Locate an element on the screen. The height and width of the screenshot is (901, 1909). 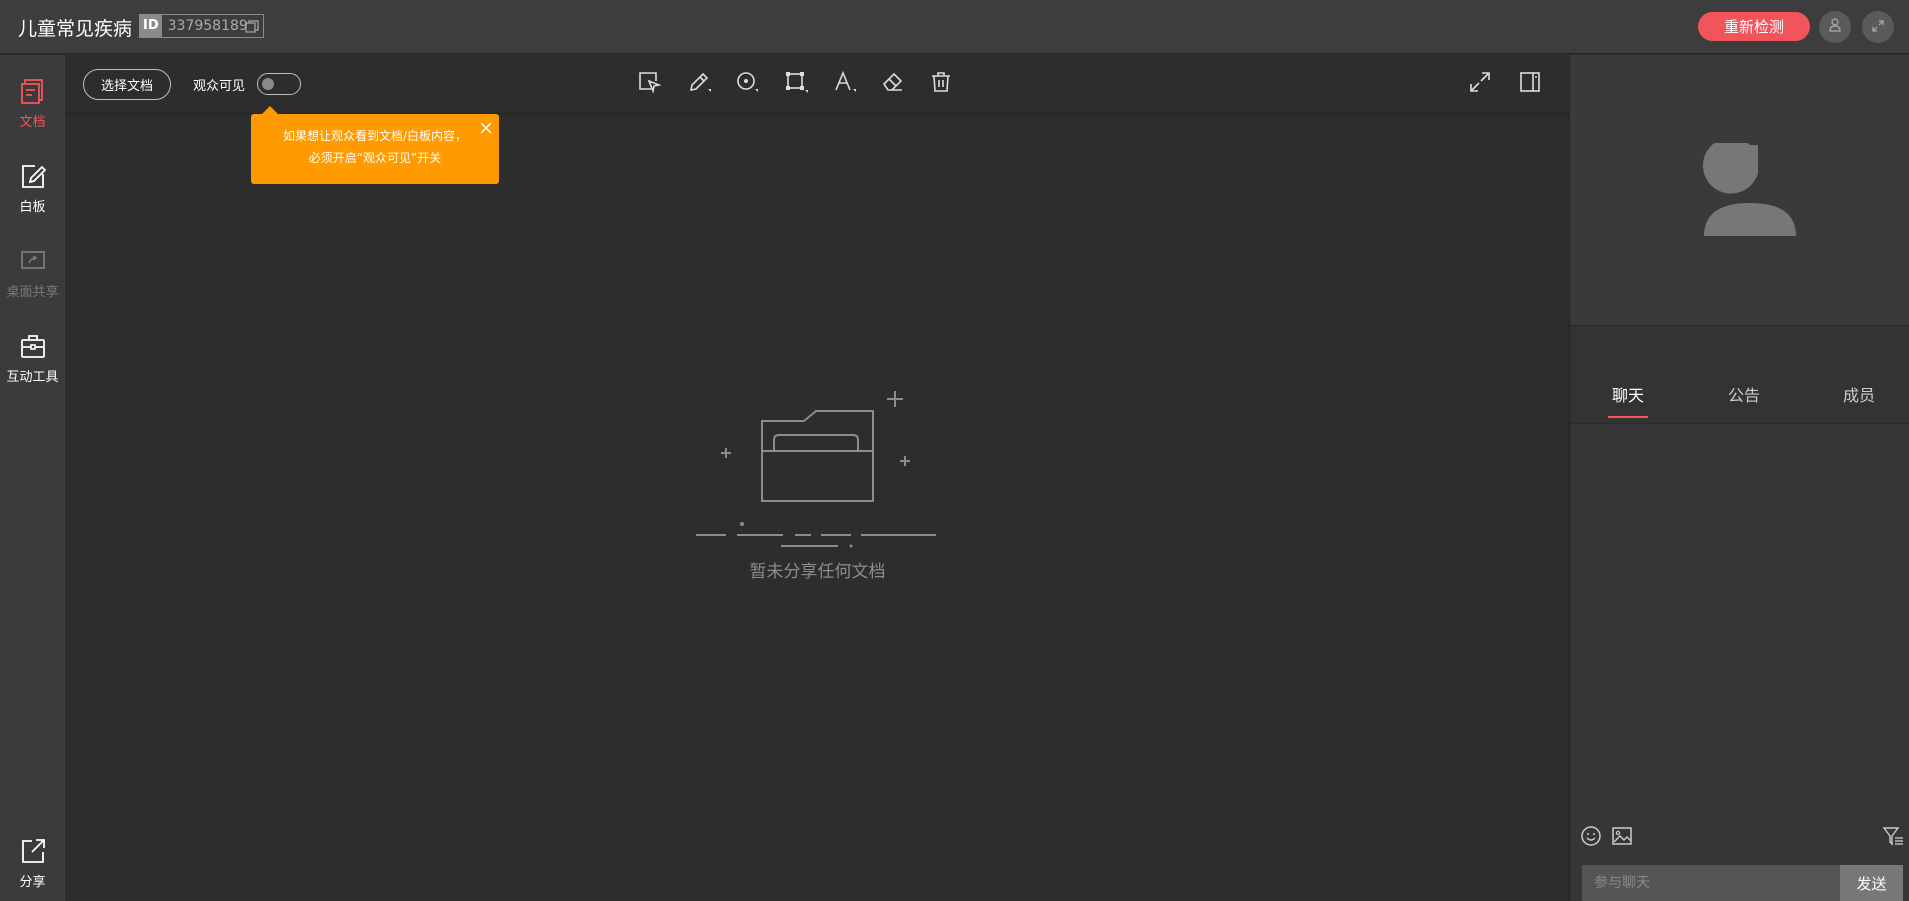
audience-visible-toggle is located at coordinates (279, 84).